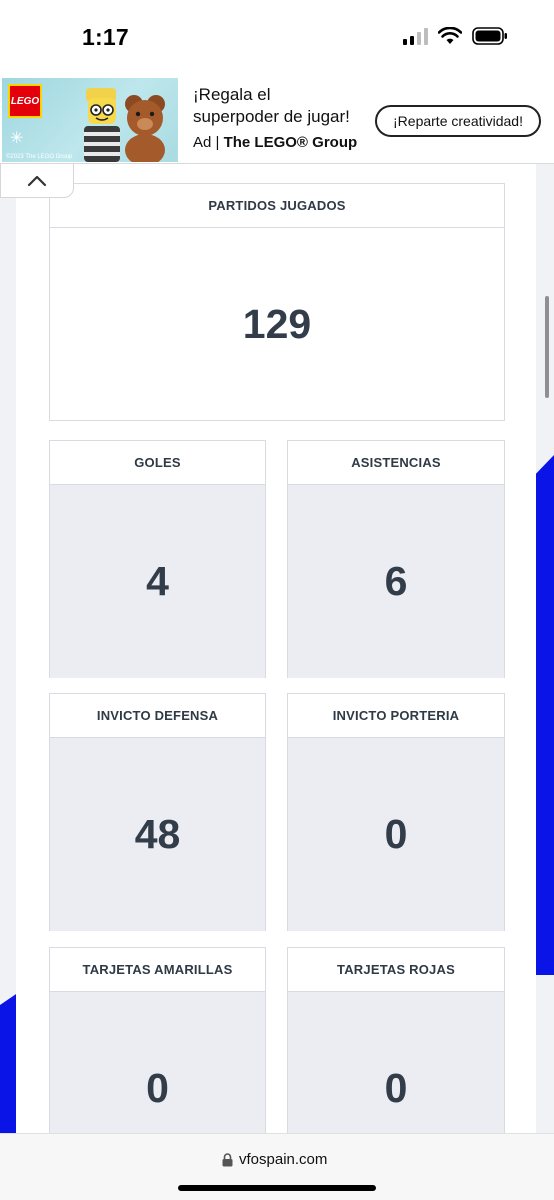  Describe the element at coordinates (450, 36) in the screenshot. I see `wifi-icon` at that location.